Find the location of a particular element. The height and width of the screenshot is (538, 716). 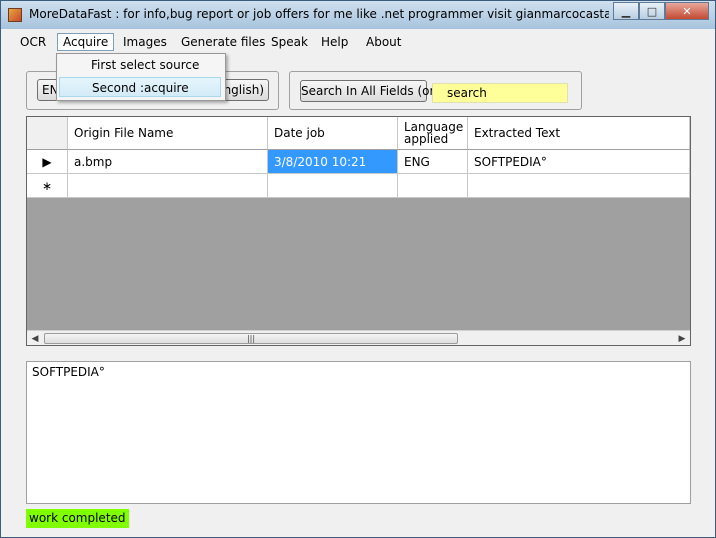

menu-generate-files: Generate files is located at coordinates (223, 42).